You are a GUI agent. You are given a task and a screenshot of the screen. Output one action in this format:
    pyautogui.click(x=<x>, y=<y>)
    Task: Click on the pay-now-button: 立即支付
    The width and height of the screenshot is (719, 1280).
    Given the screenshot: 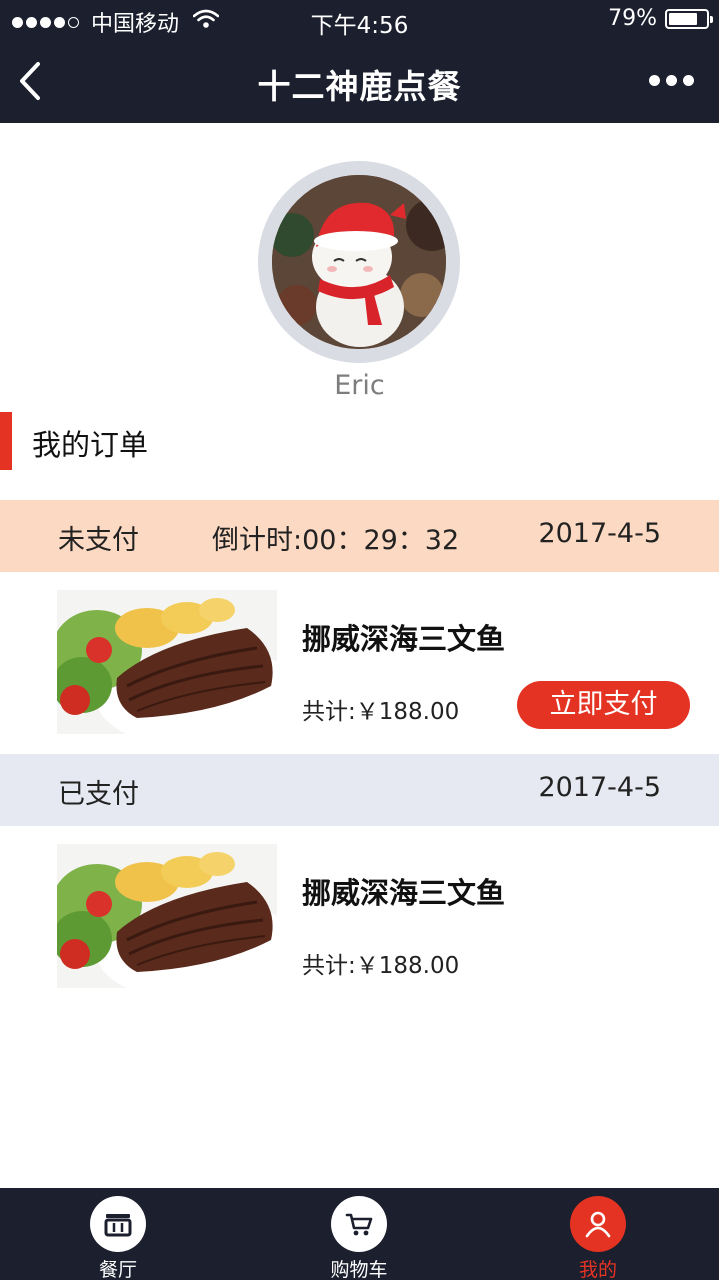 What is the action you would take?
    pyautogui.click(x=603, y=705)
    